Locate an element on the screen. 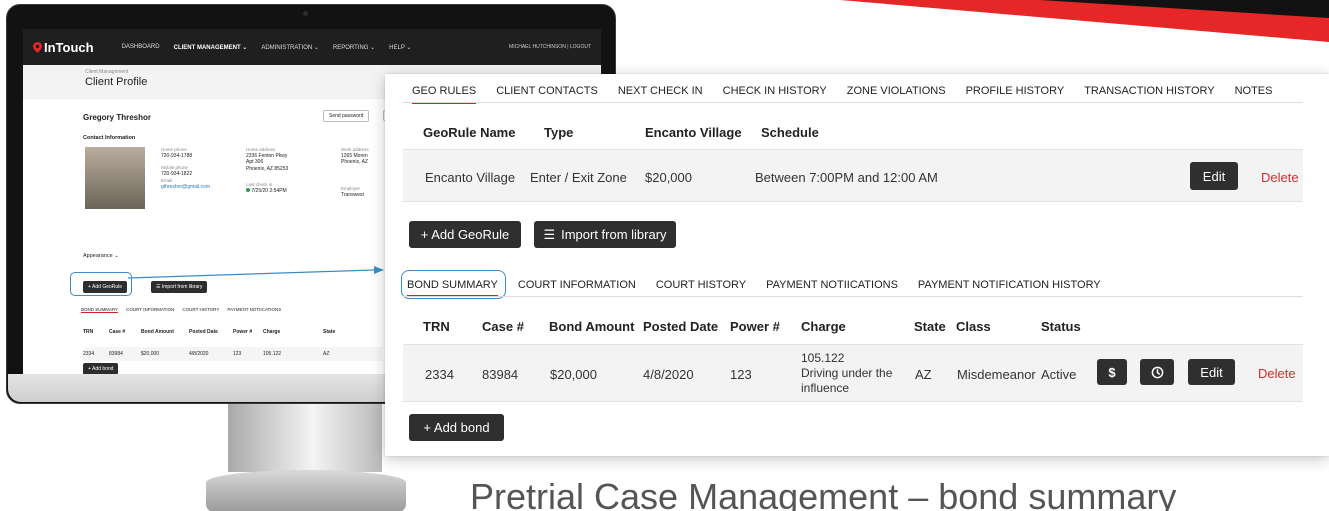 This screenshot has height=511, width=1329. small-import-label: Import from library is located at coordinates (182, 287).